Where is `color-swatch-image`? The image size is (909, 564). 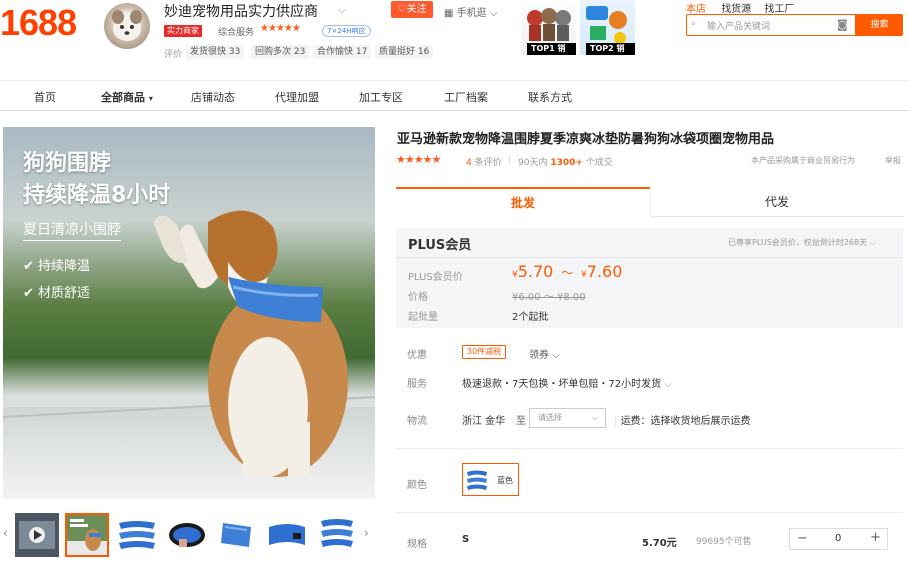
color-swatch-image is located at coordinates (477, 480).